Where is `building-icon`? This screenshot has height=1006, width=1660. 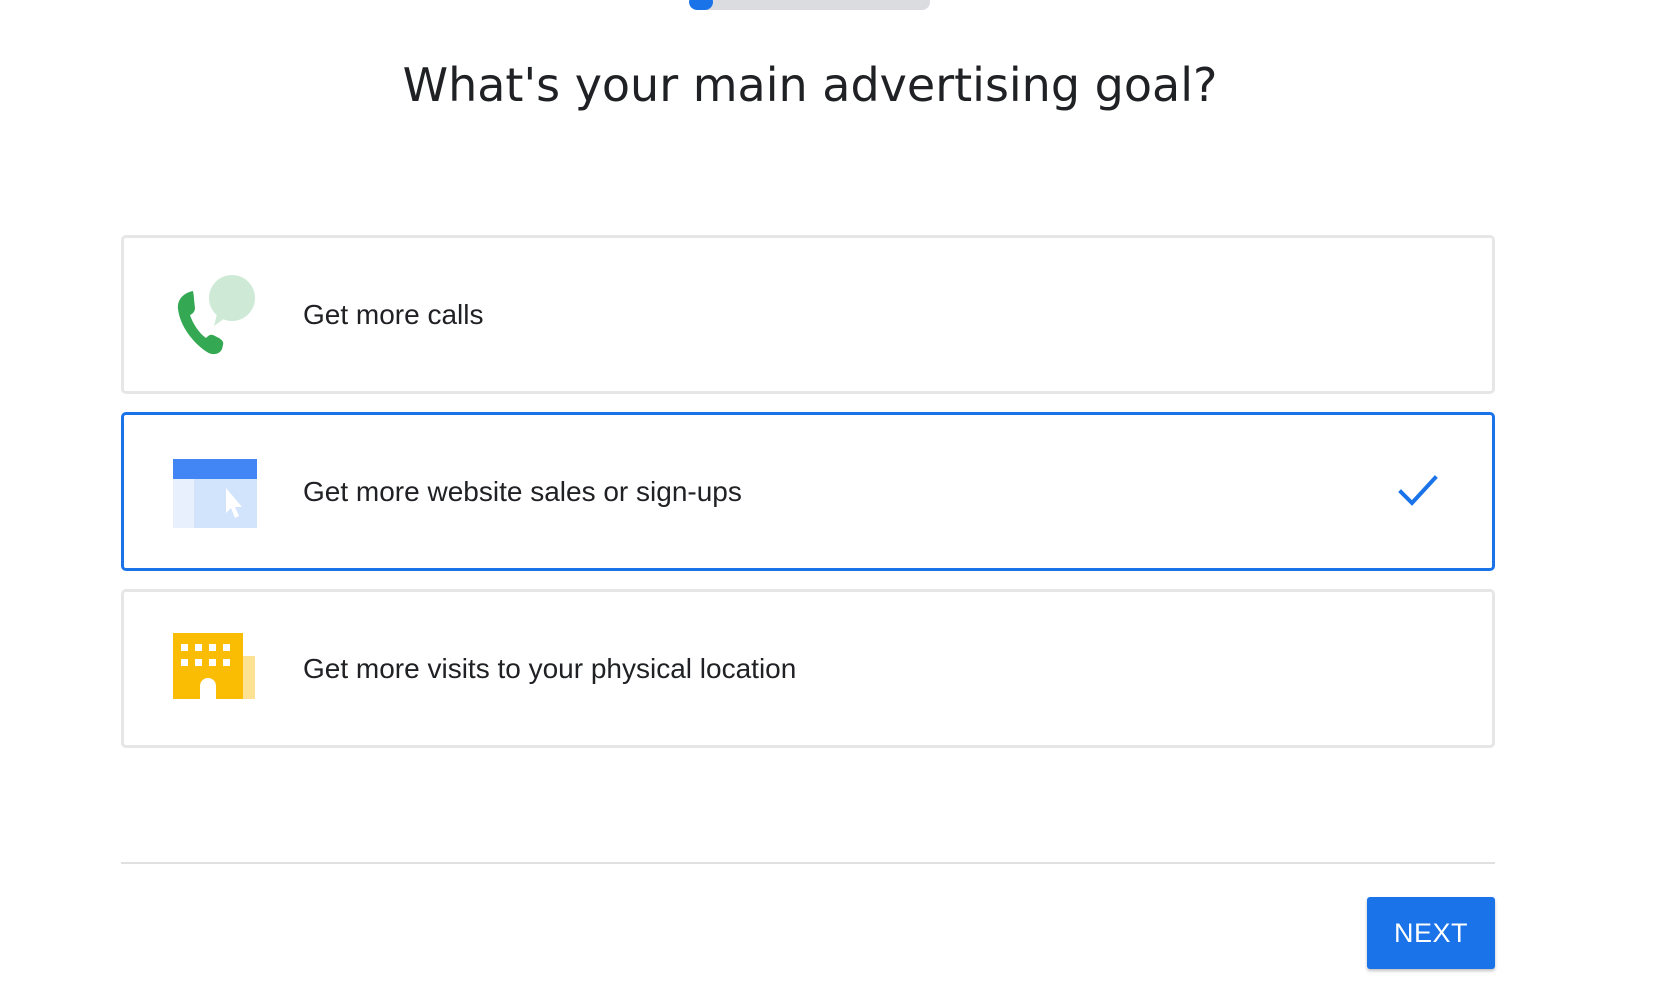
building-icon is located at coordinates (215, 670).